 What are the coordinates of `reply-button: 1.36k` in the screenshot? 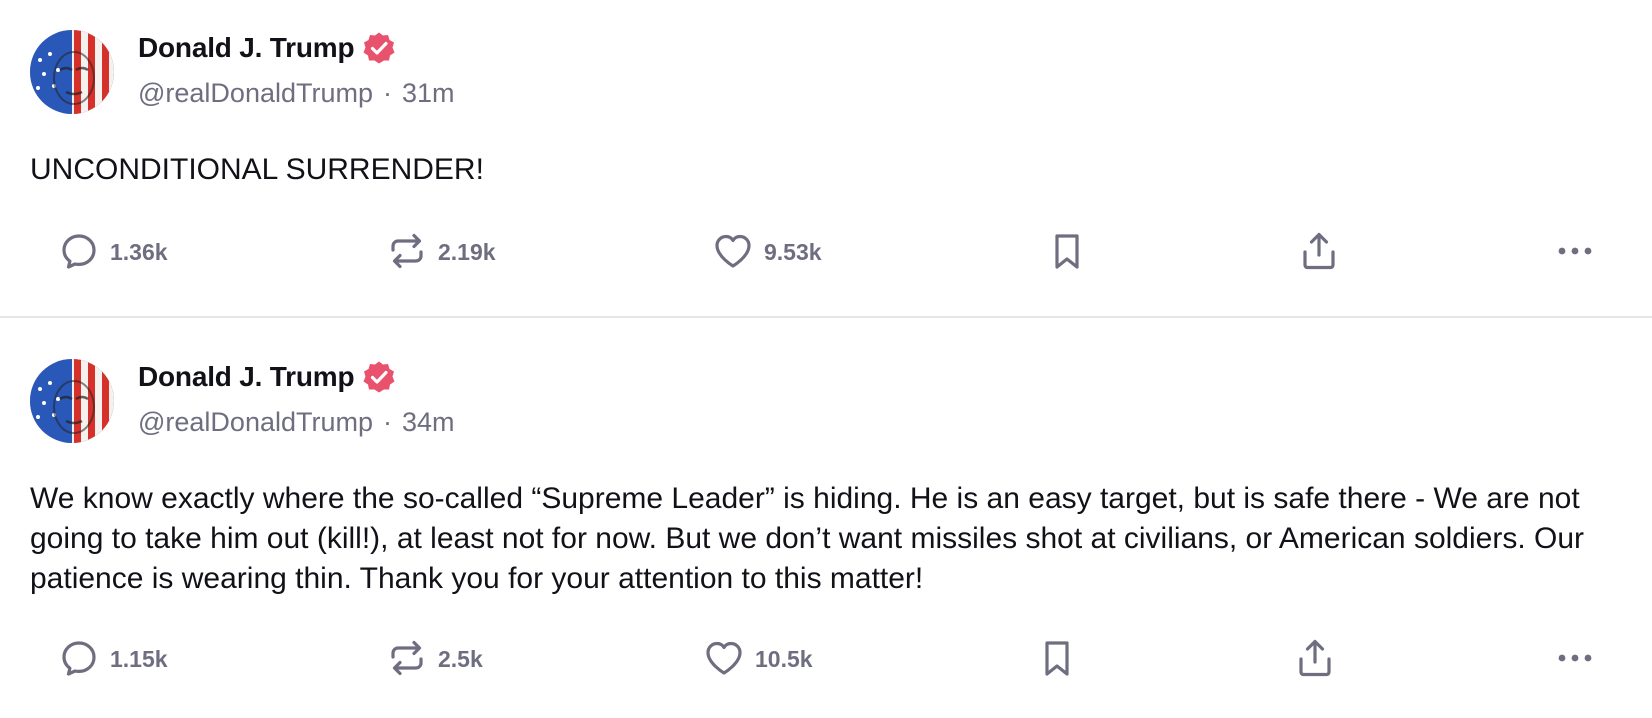 It's located at (113, 251).